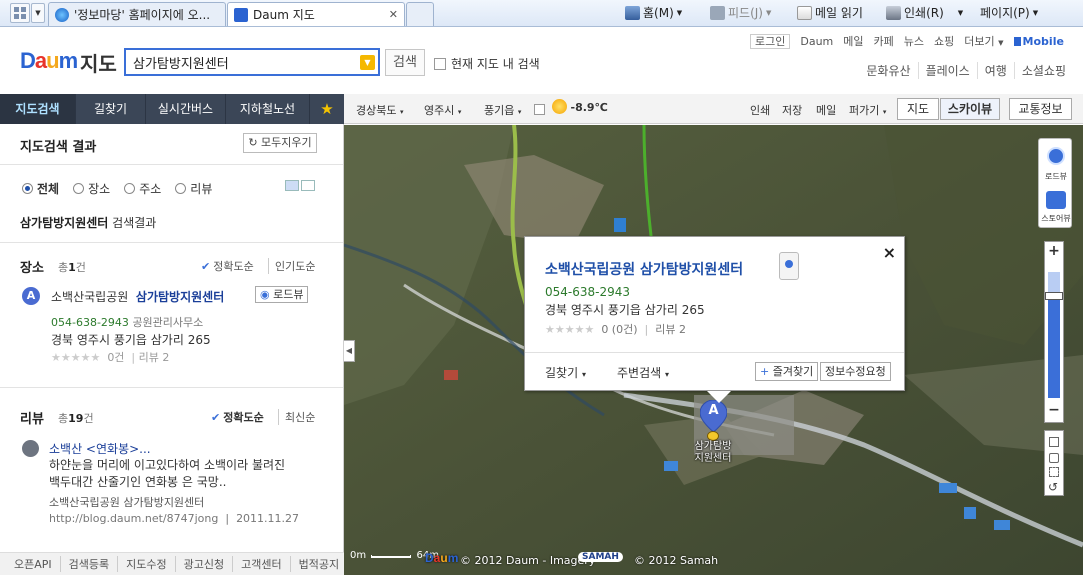  Describe the element at coordinates (142, 188) in the screenshot. I see `filter-address: 주소` at that location.